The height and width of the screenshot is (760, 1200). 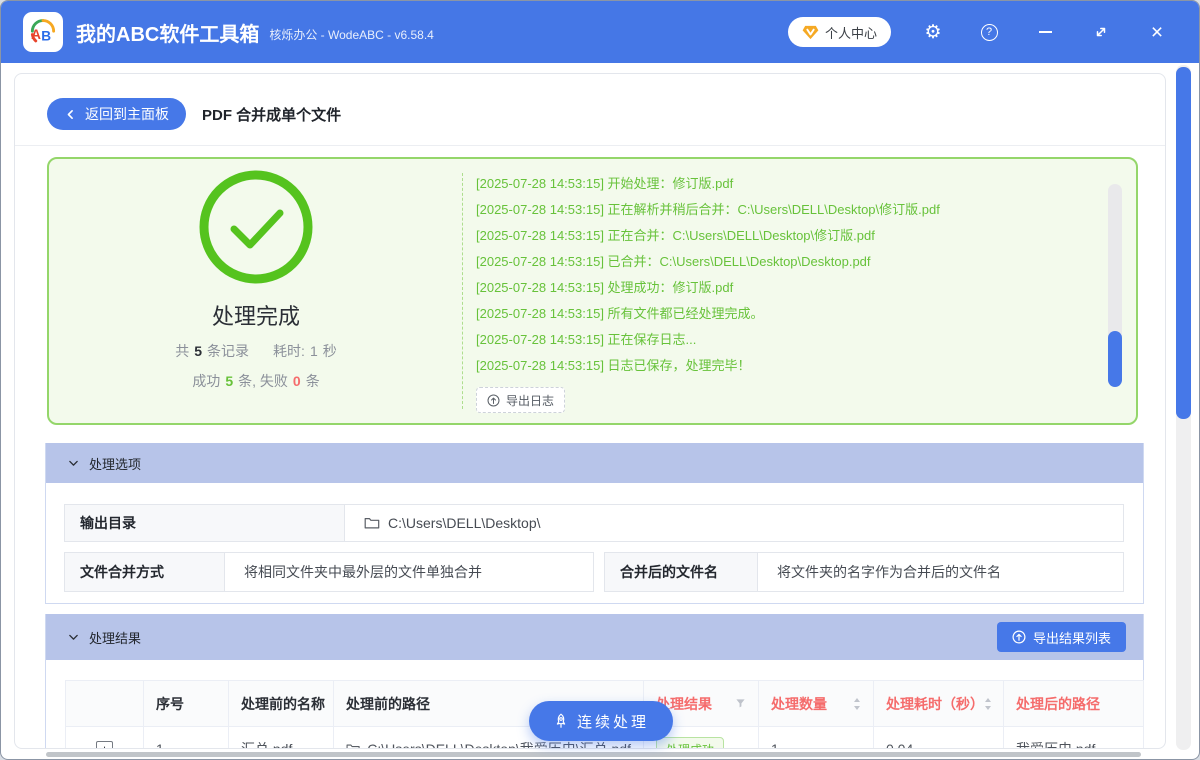 I want to click on output-dir-row: 输出目录 C:\Users\DELL\Desktop\, so click(x=594, y=523).